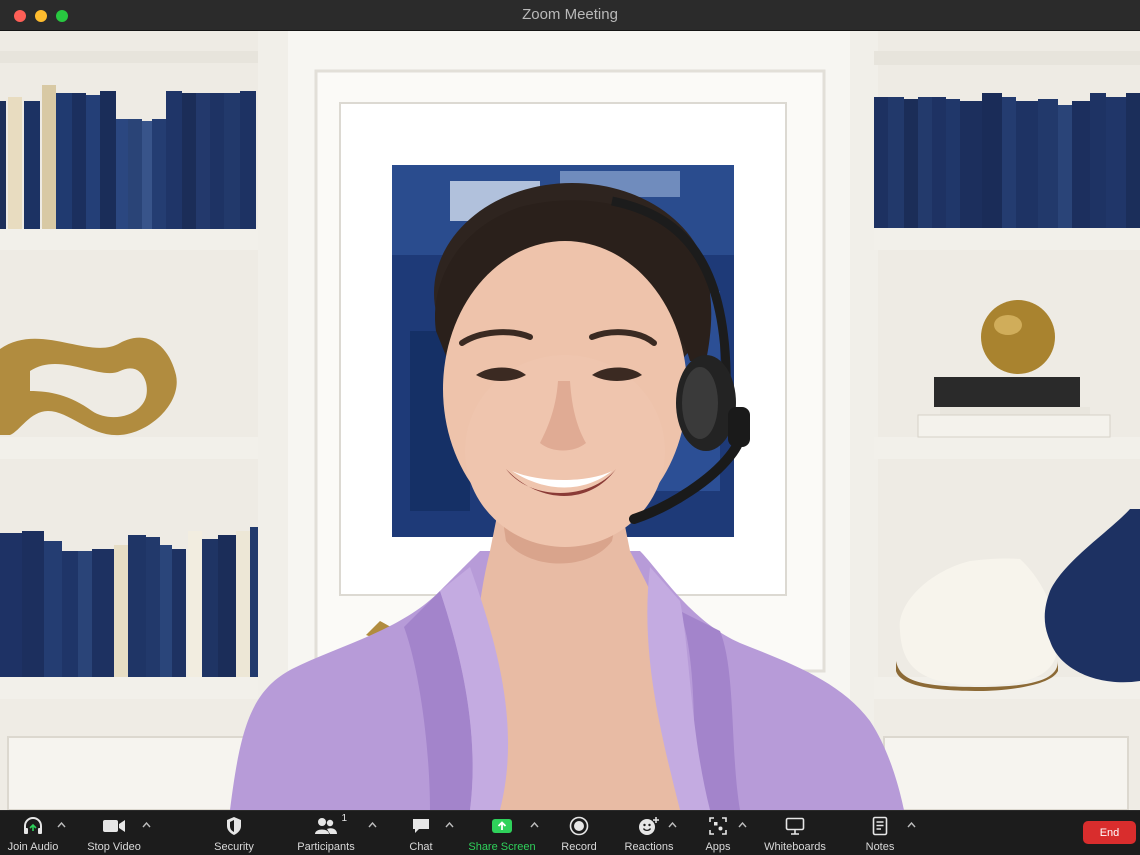  Describe the element at coordinates (1109, 832) in the screenshot. I see `end-meeting-button: End` at that location.